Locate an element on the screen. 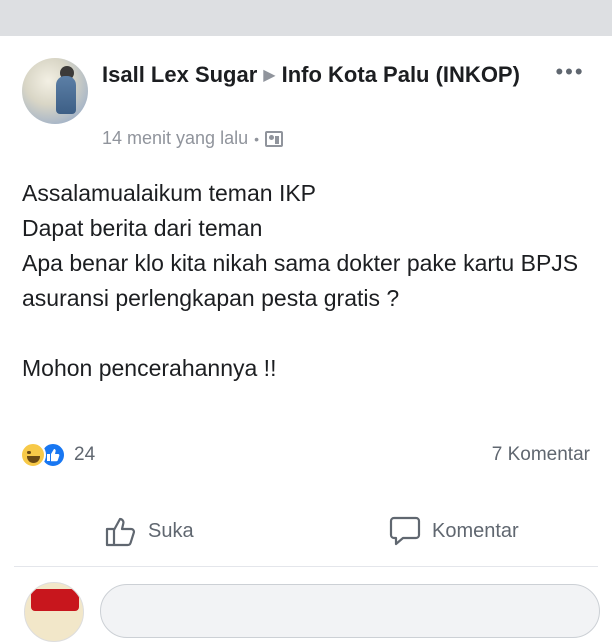 This screenshot has width=612, height=642. arrow-right-icon: ▶ is located at coordinates (269, 75).